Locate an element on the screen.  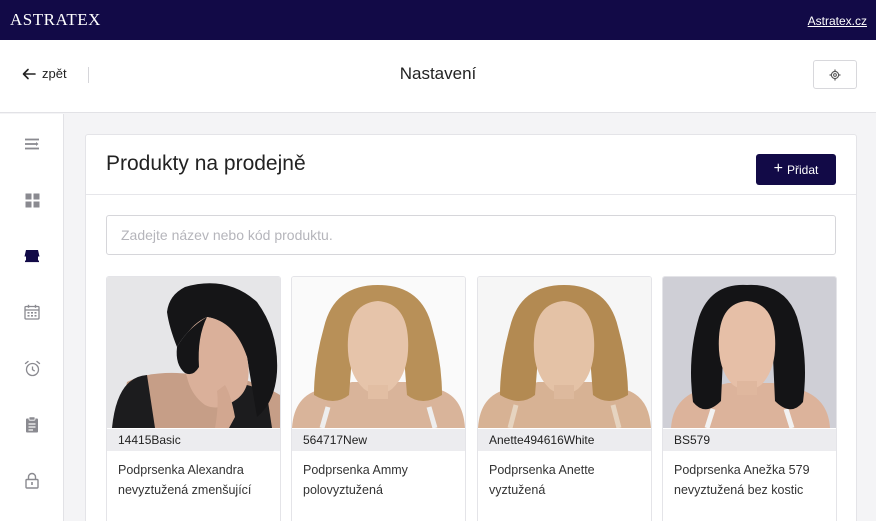
sidebar-item-store is located at coordinates (32, 256).